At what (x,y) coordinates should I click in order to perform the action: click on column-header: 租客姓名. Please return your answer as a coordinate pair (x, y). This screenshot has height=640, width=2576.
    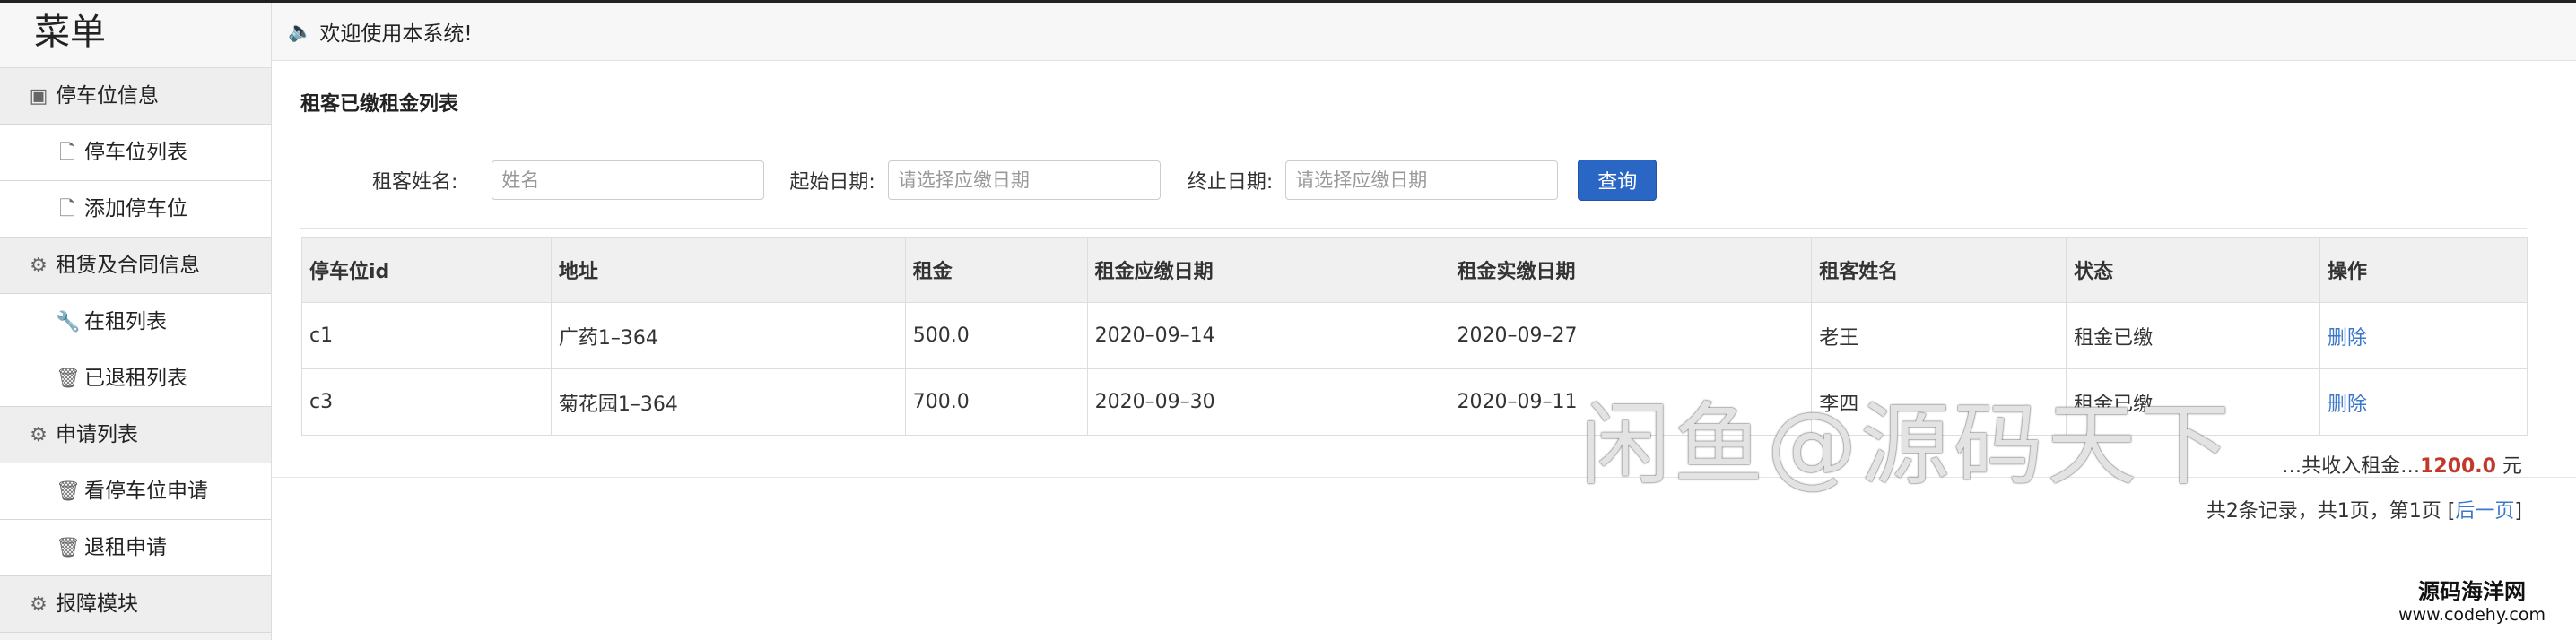
    Looking at the image, I should click on (1939, 270).